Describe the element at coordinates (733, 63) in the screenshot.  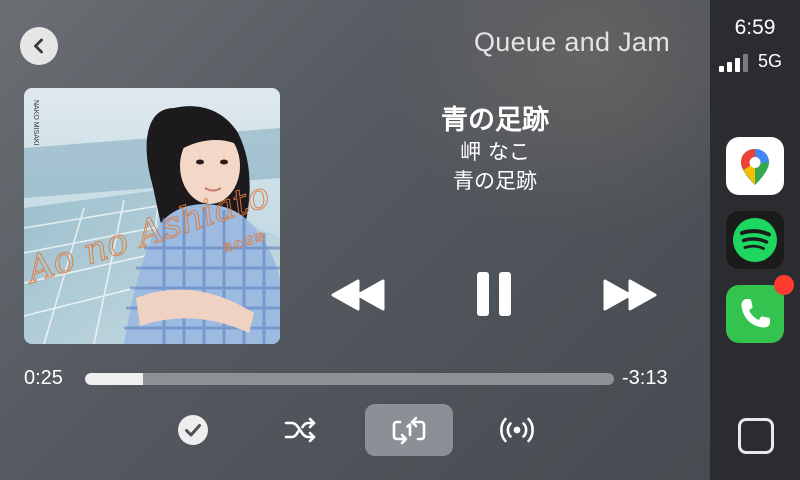
I see `signal-bars-icon` at that location.